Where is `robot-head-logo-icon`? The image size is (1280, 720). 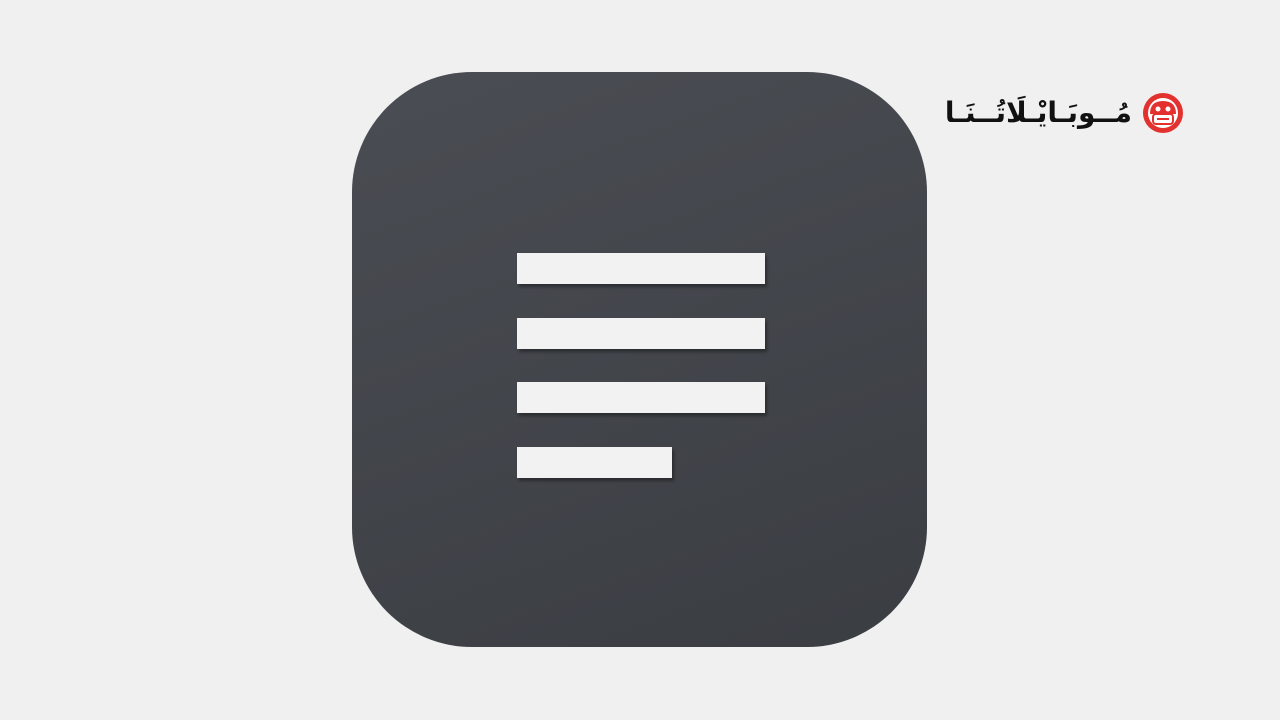 robot-head-logo-icon is located at coordinates (1163, 113).